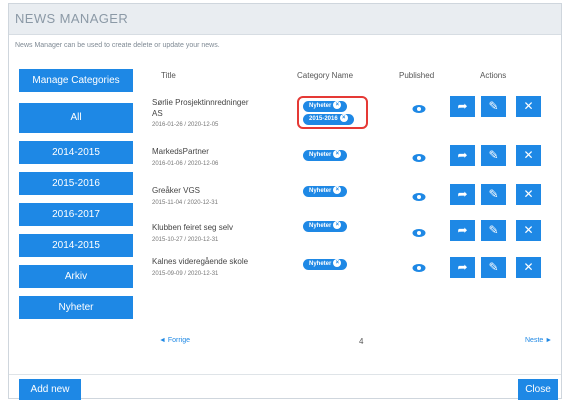 The width and height of the screenshot is (568, 403). I want to click on pager-current-page: 4, so click(361, 341).